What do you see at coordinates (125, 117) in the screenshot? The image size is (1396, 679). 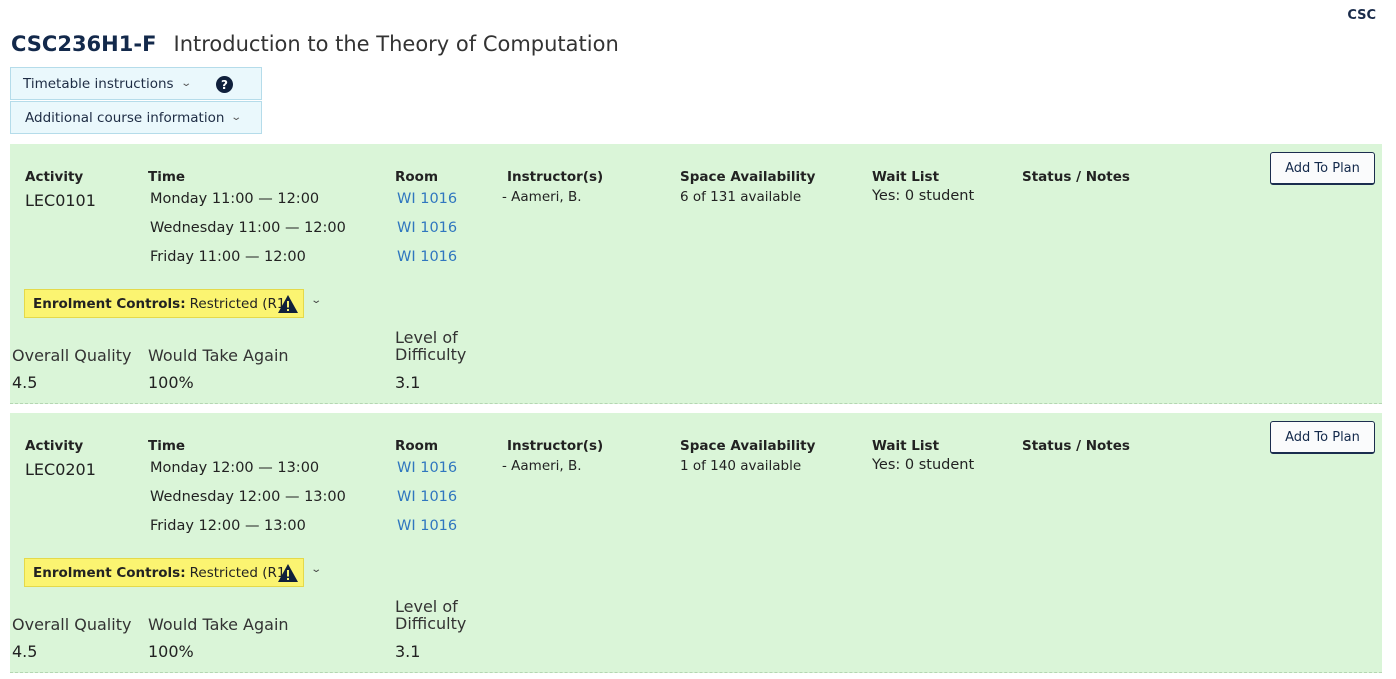 I see `additional-course-info-label: Additional course information` at bounding box center [125, 117].